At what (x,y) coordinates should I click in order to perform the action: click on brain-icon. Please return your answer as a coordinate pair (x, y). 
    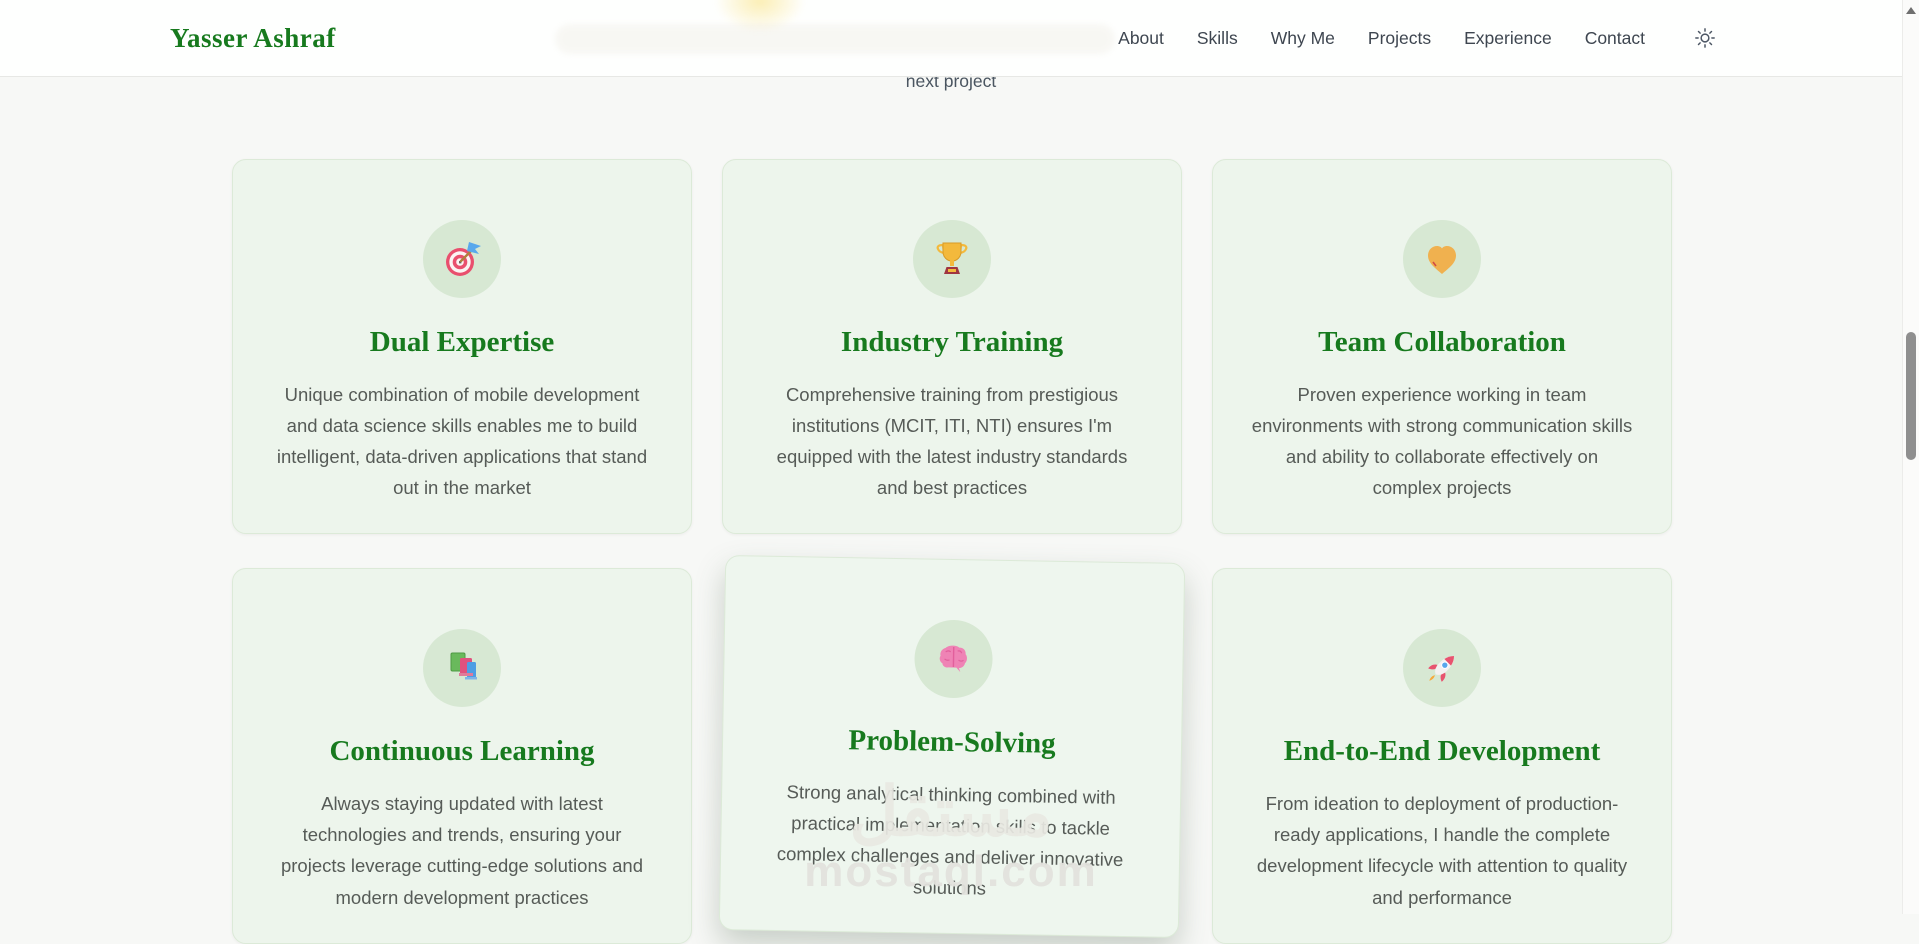
    Looking at the image, I should click on (953, 659).